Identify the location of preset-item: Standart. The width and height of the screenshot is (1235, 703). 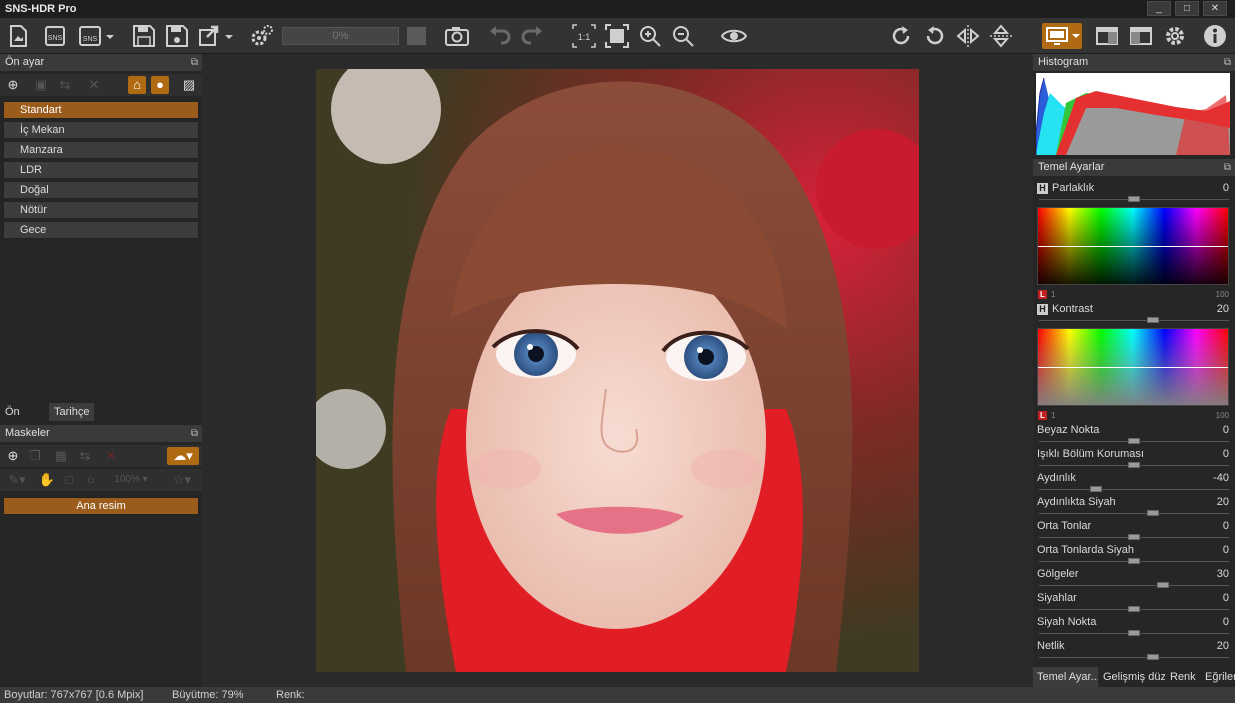
(101, 110).